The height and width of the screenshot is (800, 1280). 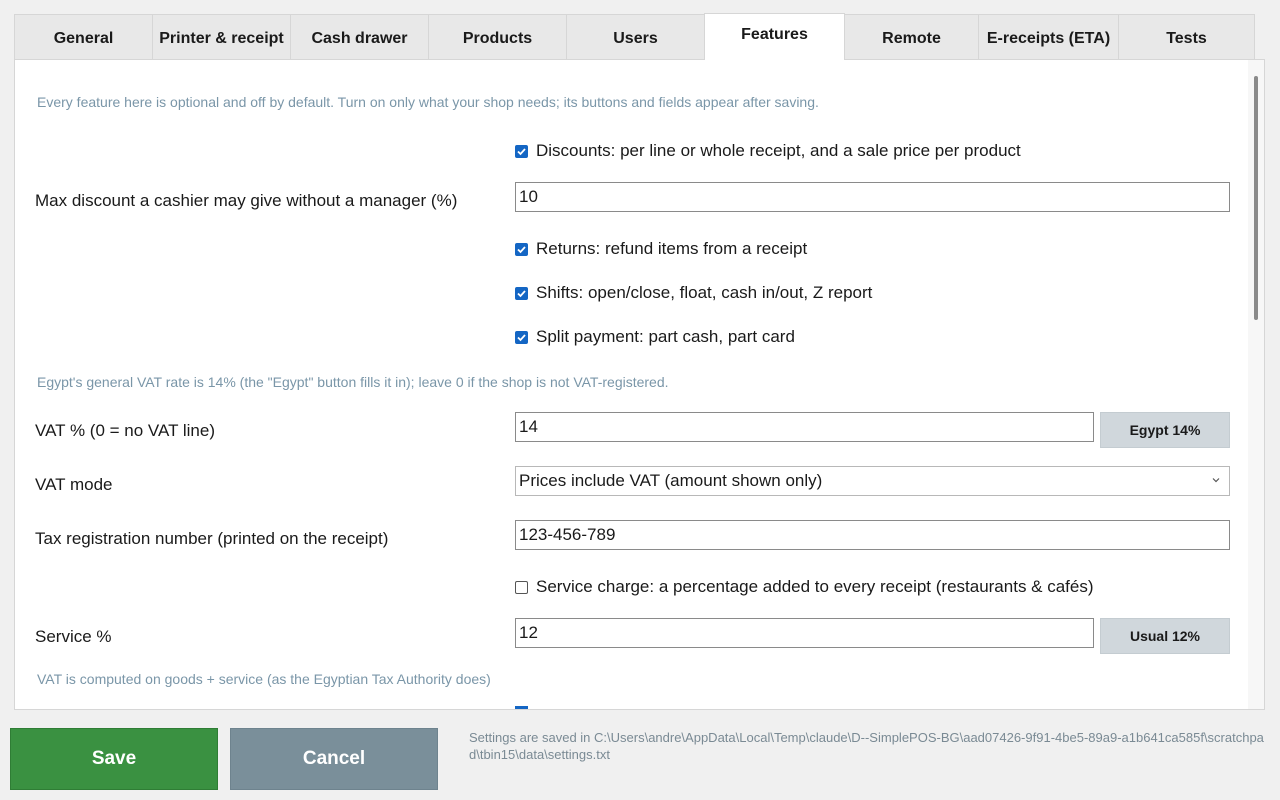 I want to click on vat-percent-input: 14, so click(x=804, y=427).